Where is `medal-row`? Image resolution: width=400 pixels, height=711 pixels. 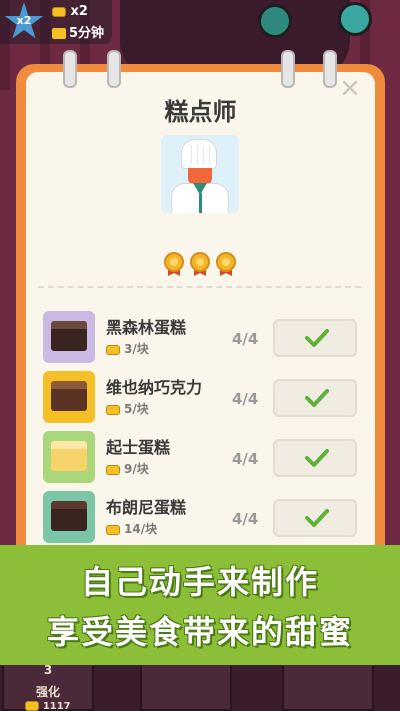 medal-row is located at coordinates (200, 265).